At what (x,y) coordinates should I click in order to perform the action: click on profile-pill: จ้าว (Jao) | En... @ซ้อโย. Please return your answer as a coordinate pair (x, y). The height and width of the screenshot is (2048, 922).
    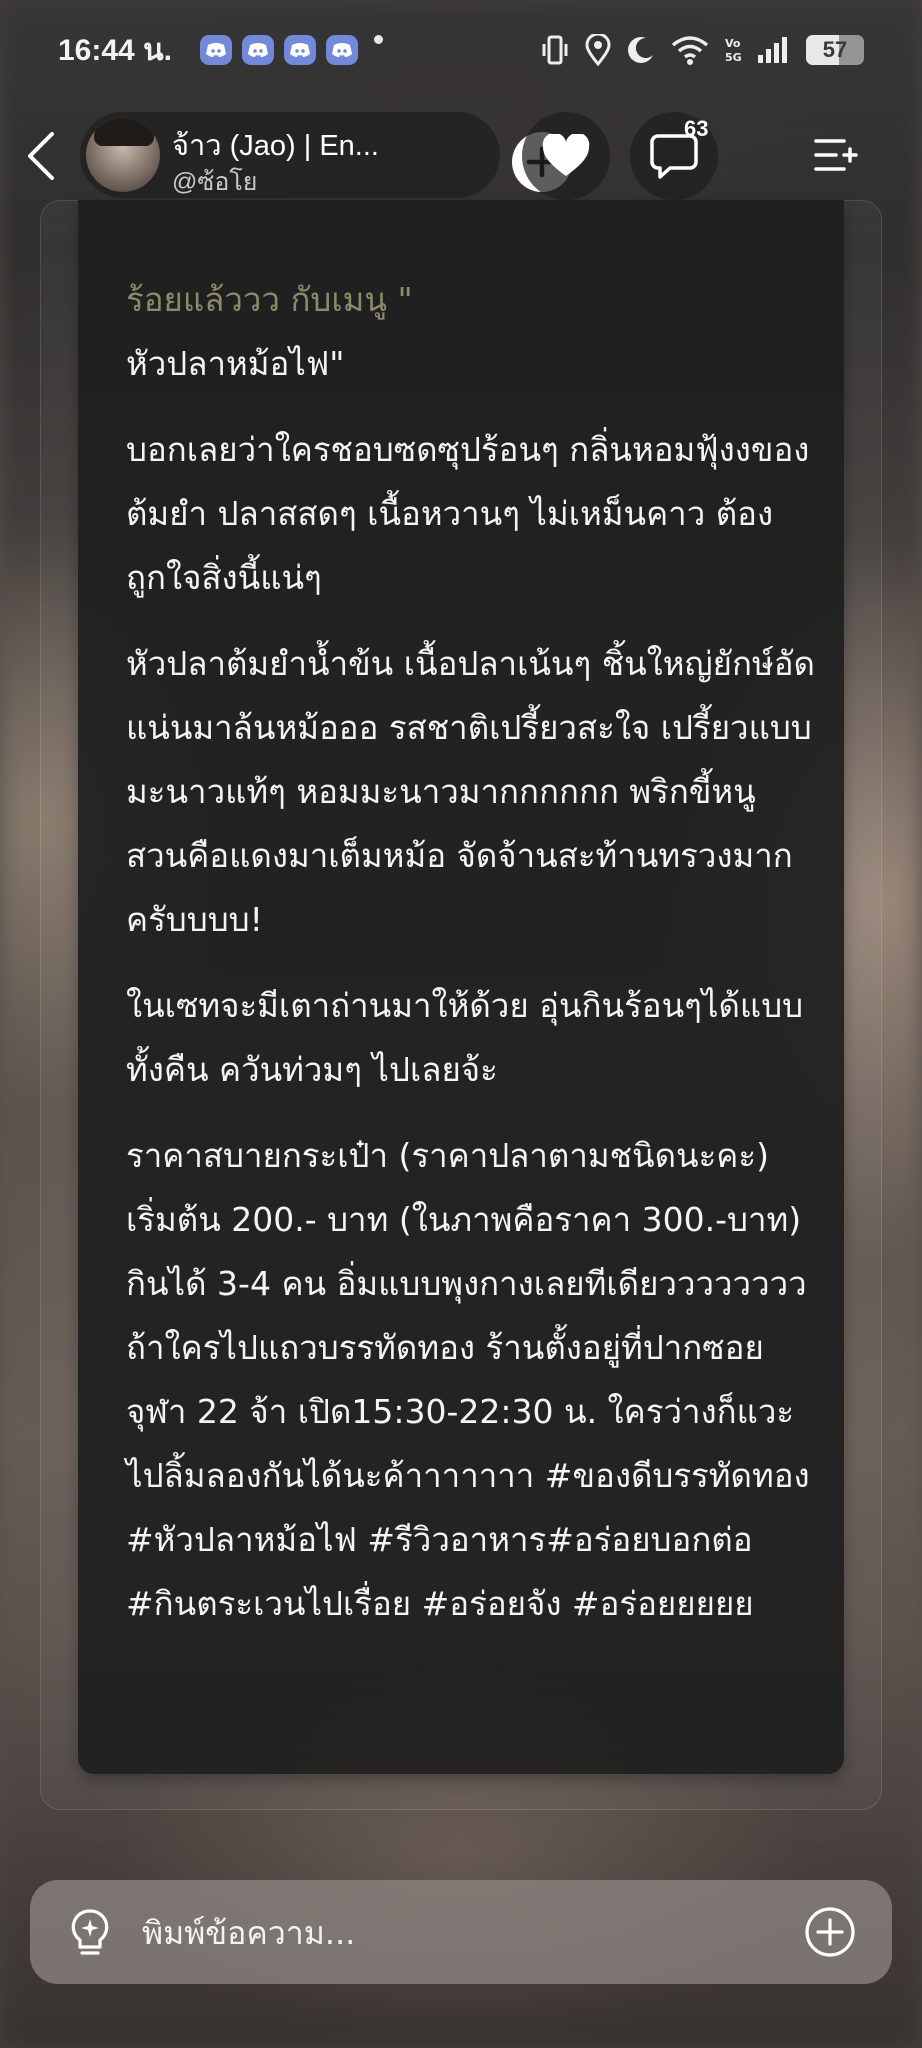
    Looking at the image, I should click on (326, 155).